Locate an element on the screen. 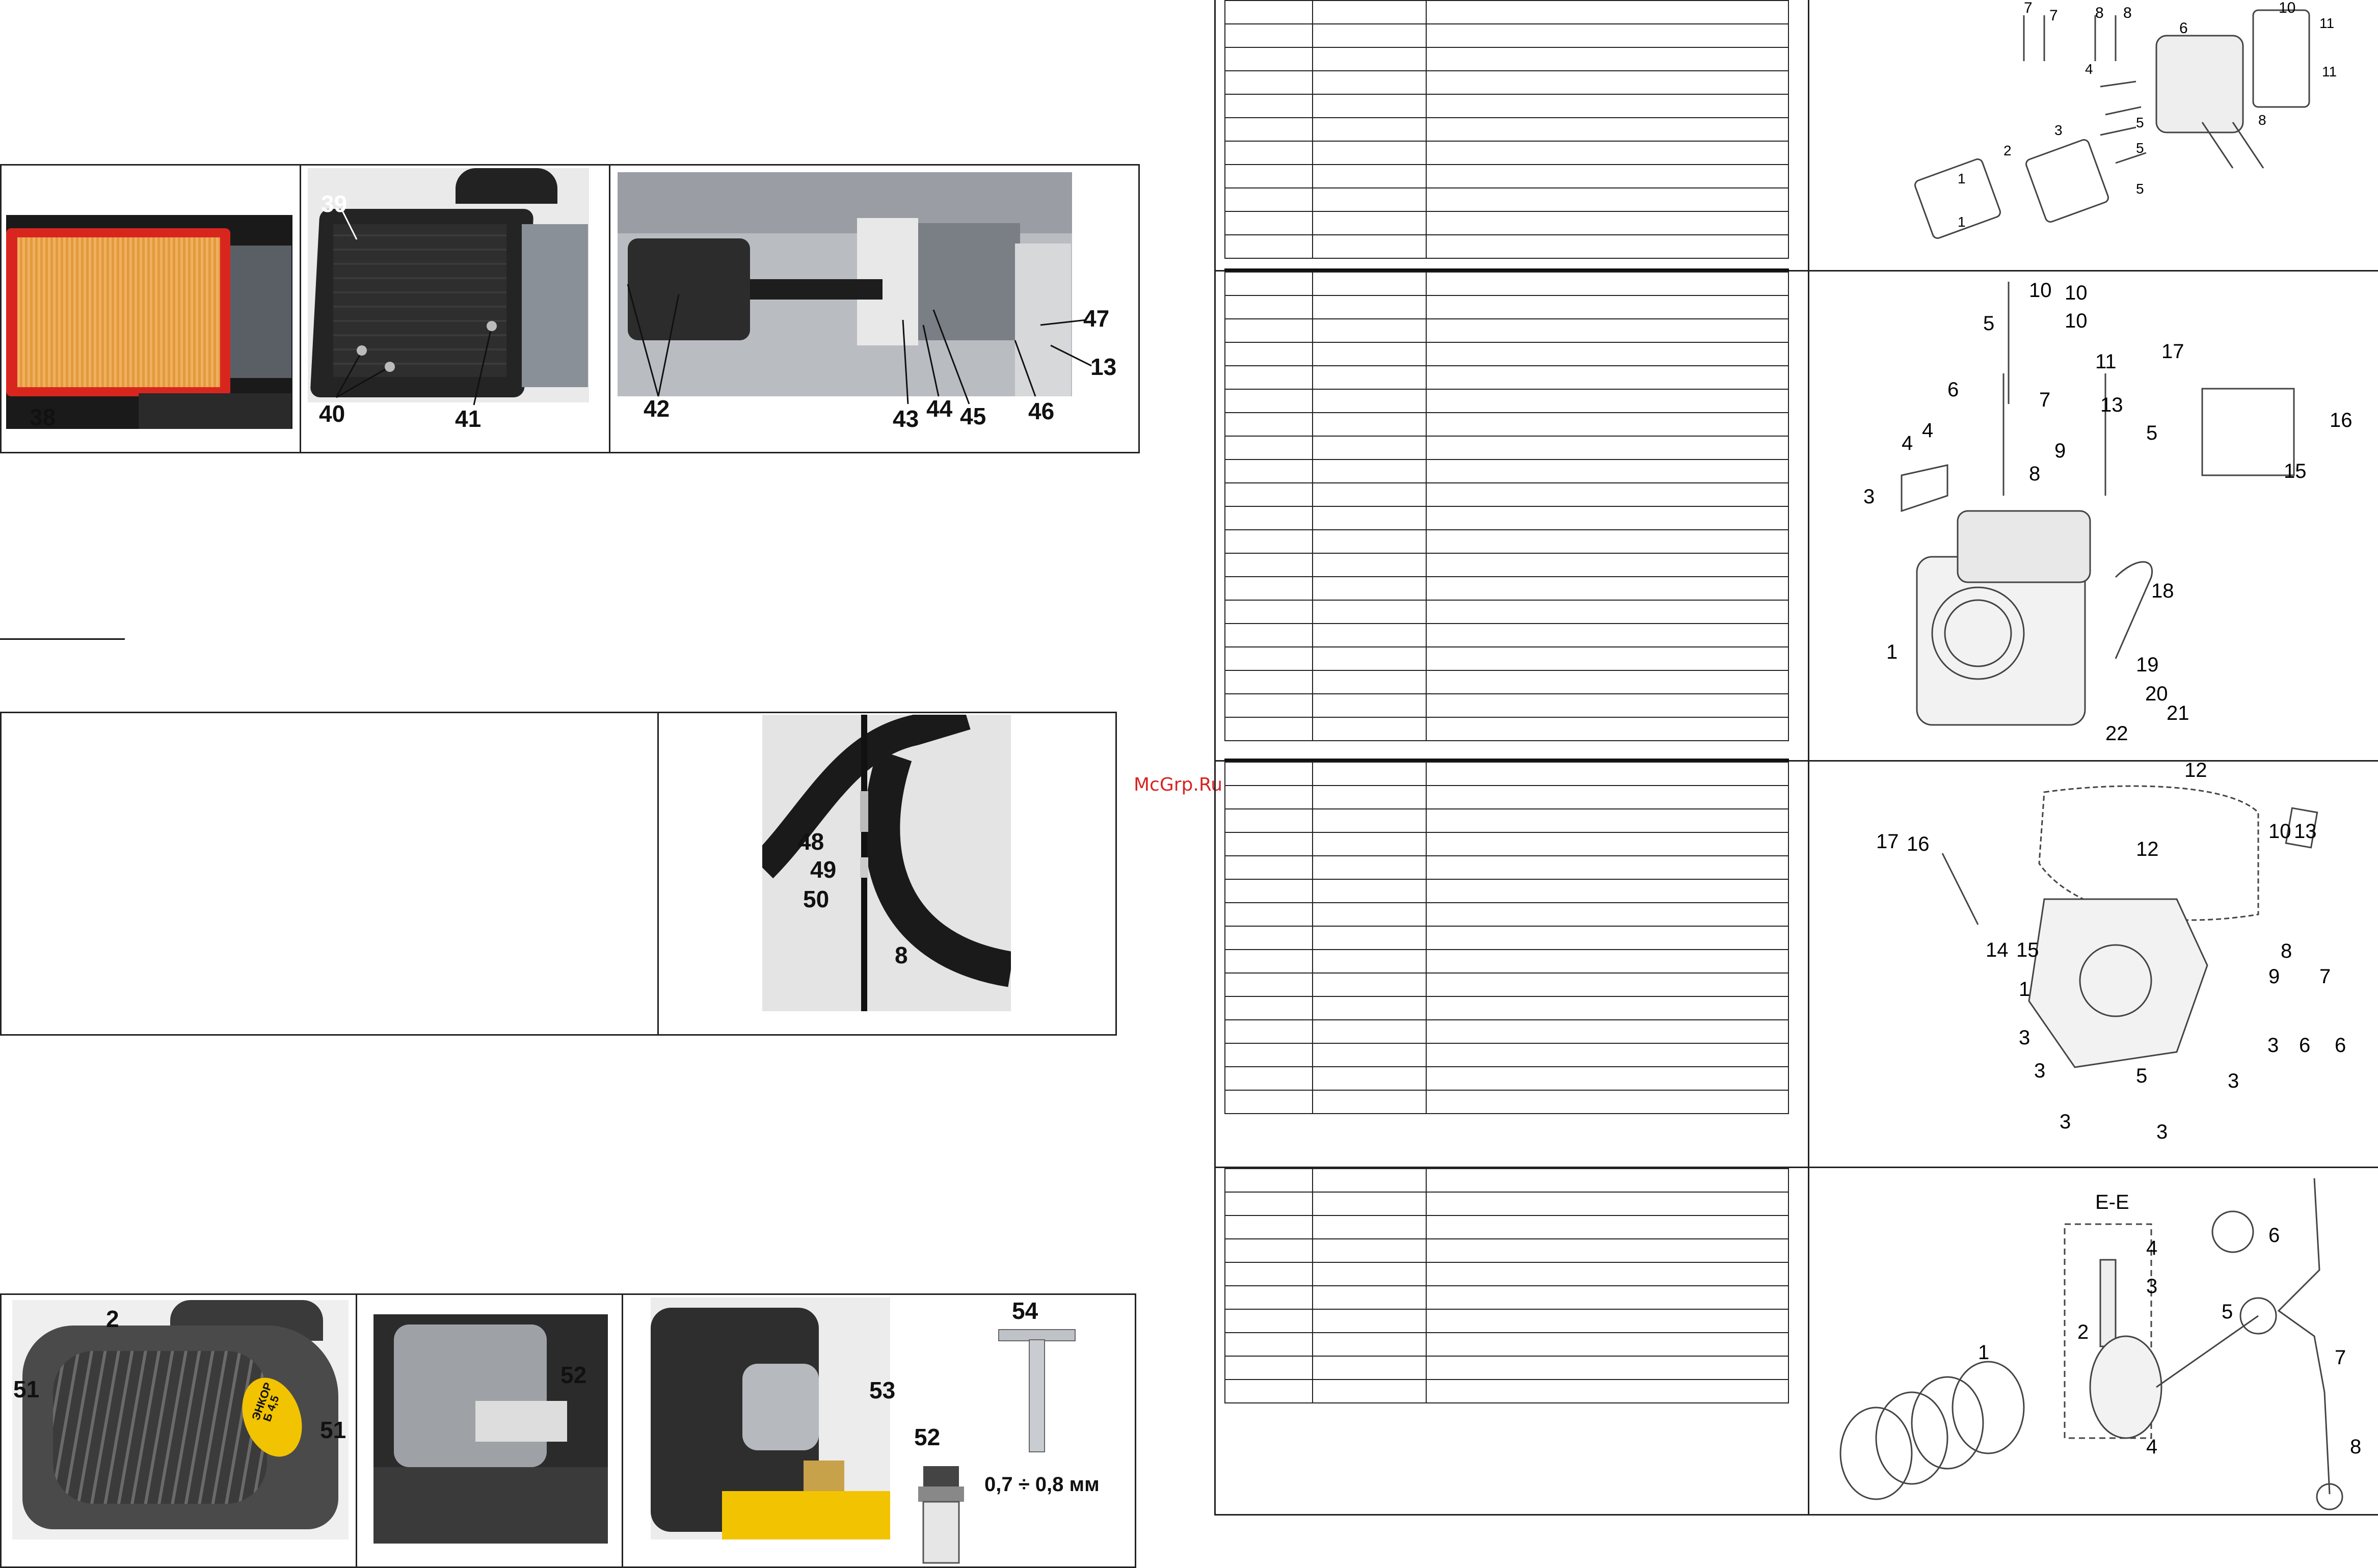 The image size is (2378, 1568). right-page-left-border is located at coordinates (1215, 758).